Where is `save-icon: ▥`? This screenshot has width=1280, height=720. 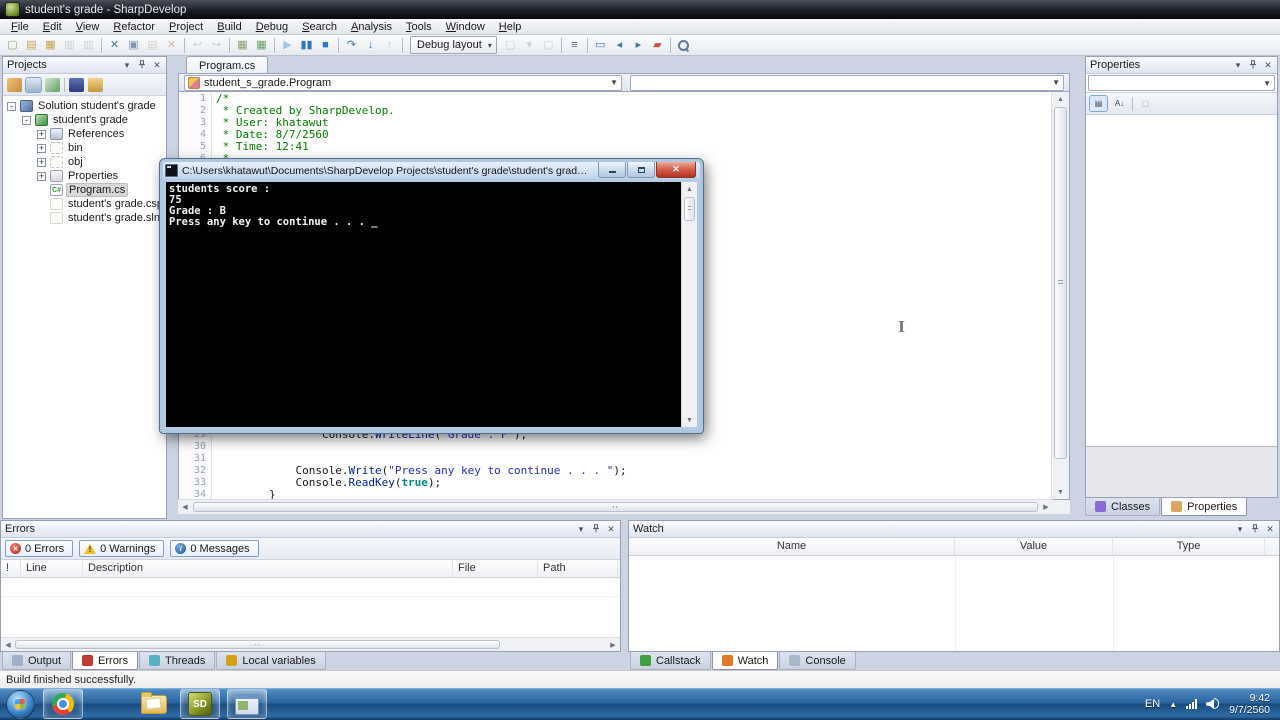
save-icon: ▥ is located at coordinates (69, 45).